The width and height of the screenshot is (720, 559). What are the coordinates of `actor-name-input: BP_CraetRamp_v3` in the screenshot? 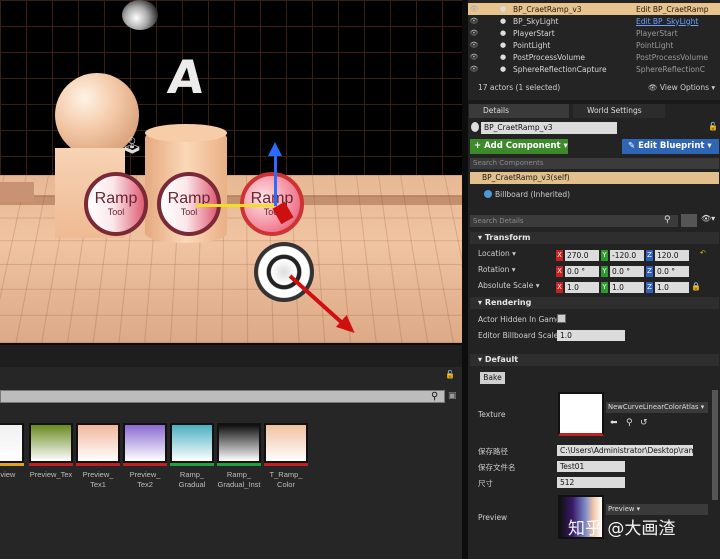 It's located at (549, 128).